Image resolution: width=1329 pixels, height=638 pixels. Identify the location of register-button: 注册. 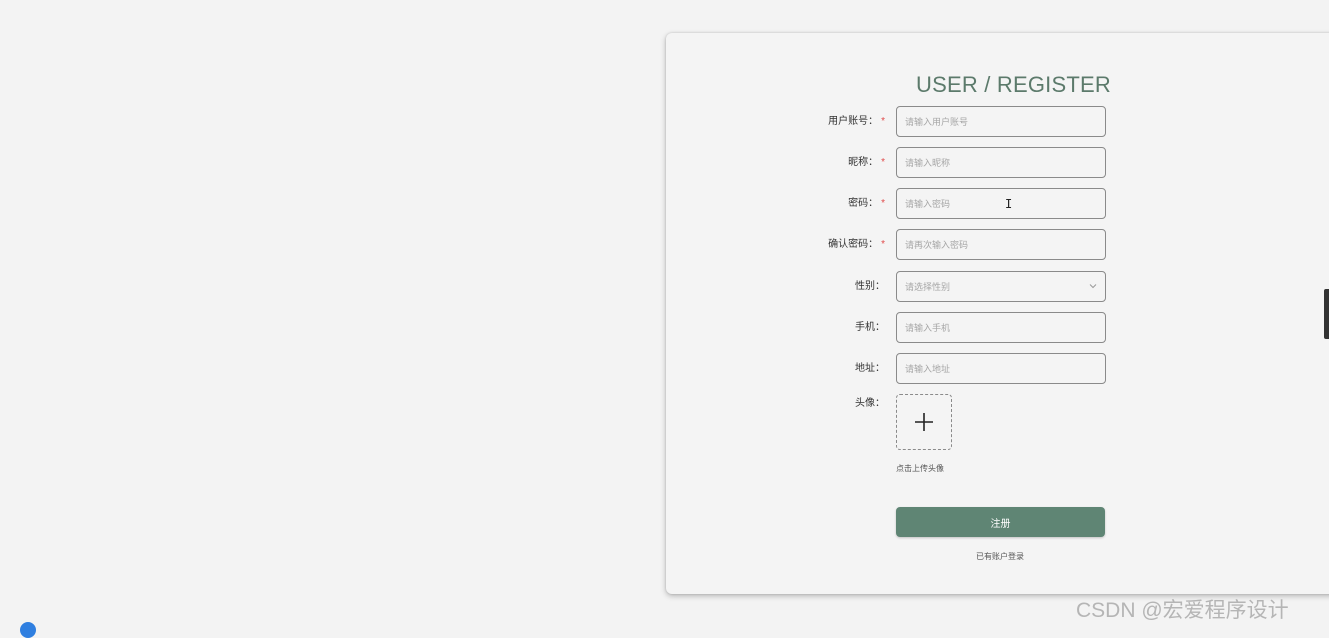
(1000, 522).